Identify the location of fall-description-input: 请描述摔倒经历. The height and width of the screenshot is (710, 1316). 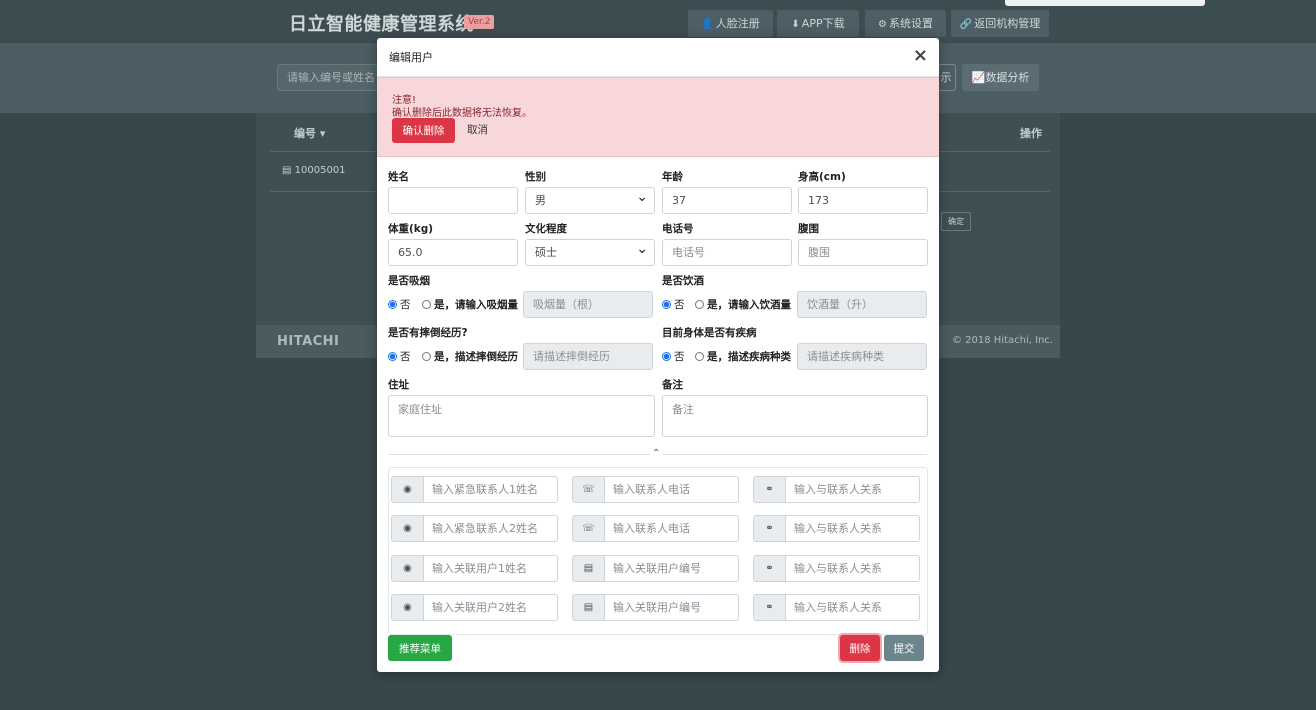
(588, 356).